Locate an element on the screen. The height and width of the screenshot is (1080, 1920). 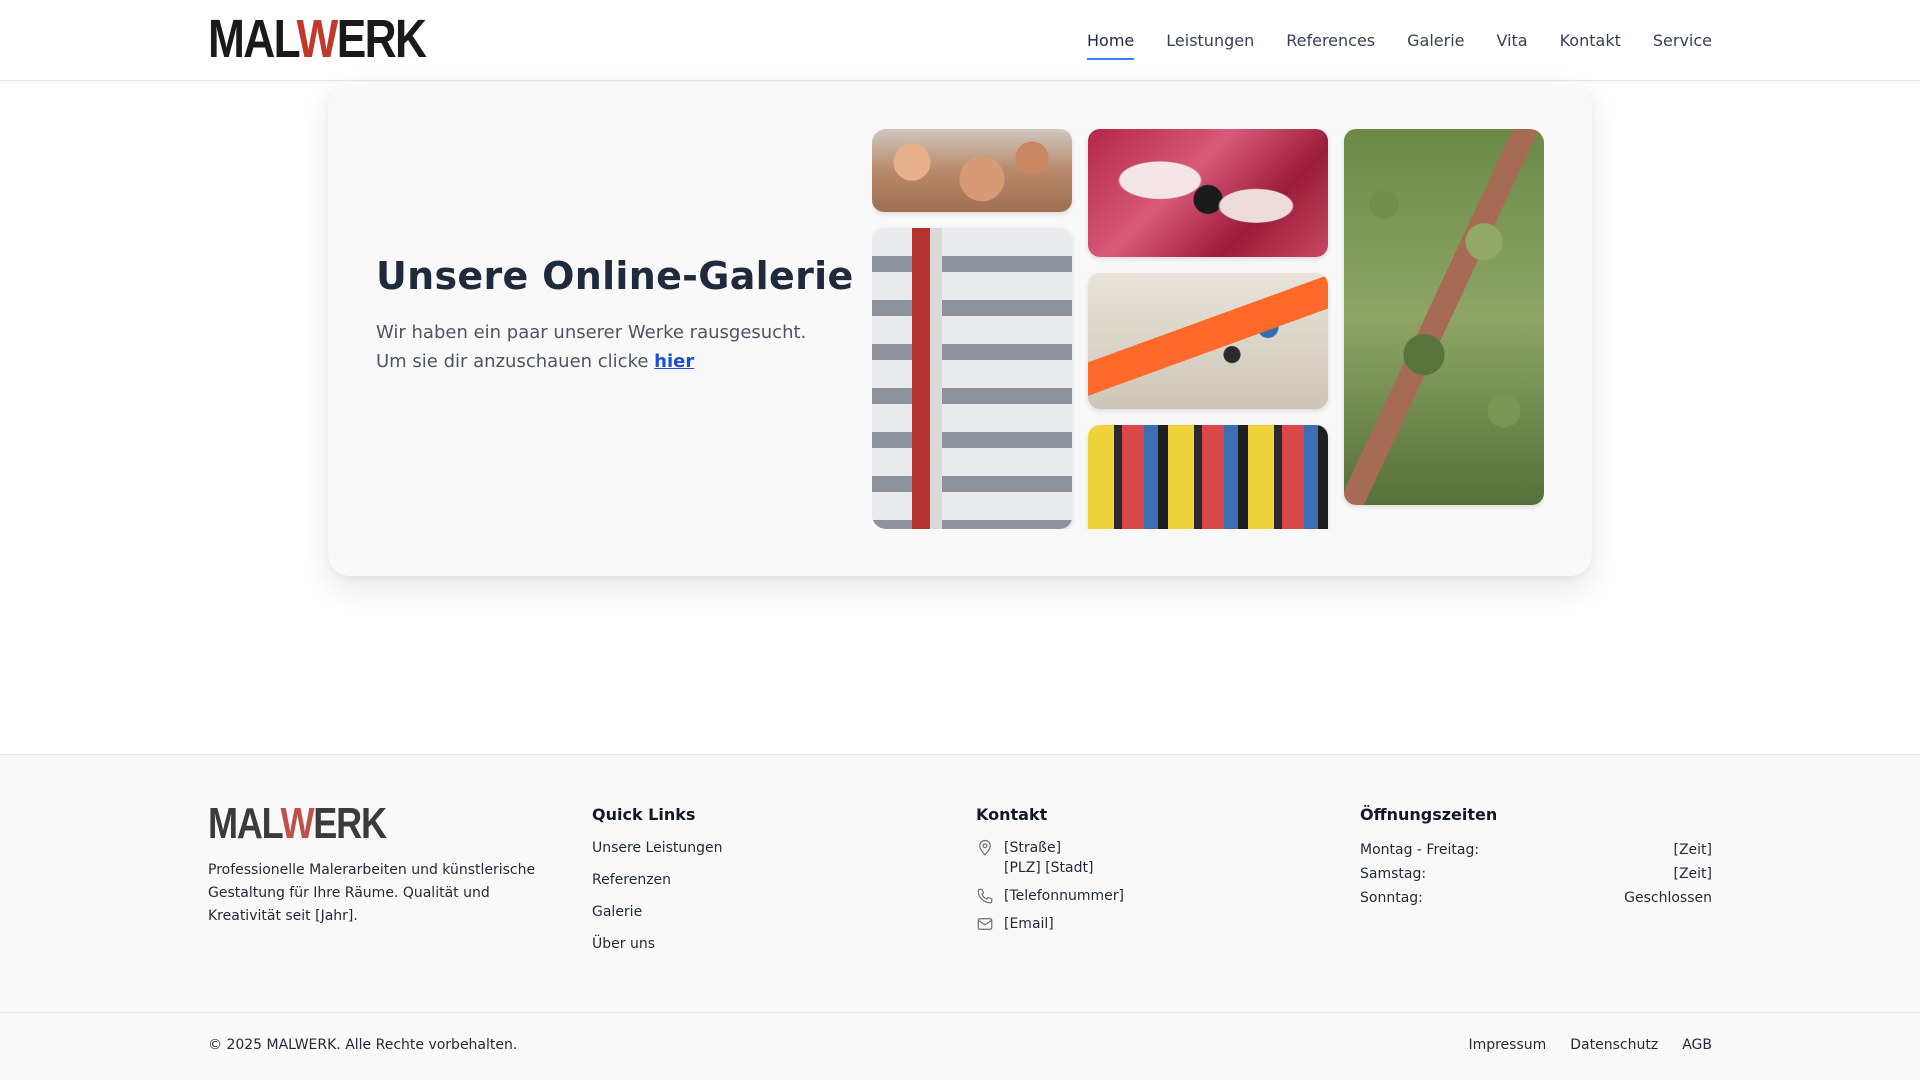
footer-link-leistungen: Unsere Leistungen is located at coordinates (657, 854).